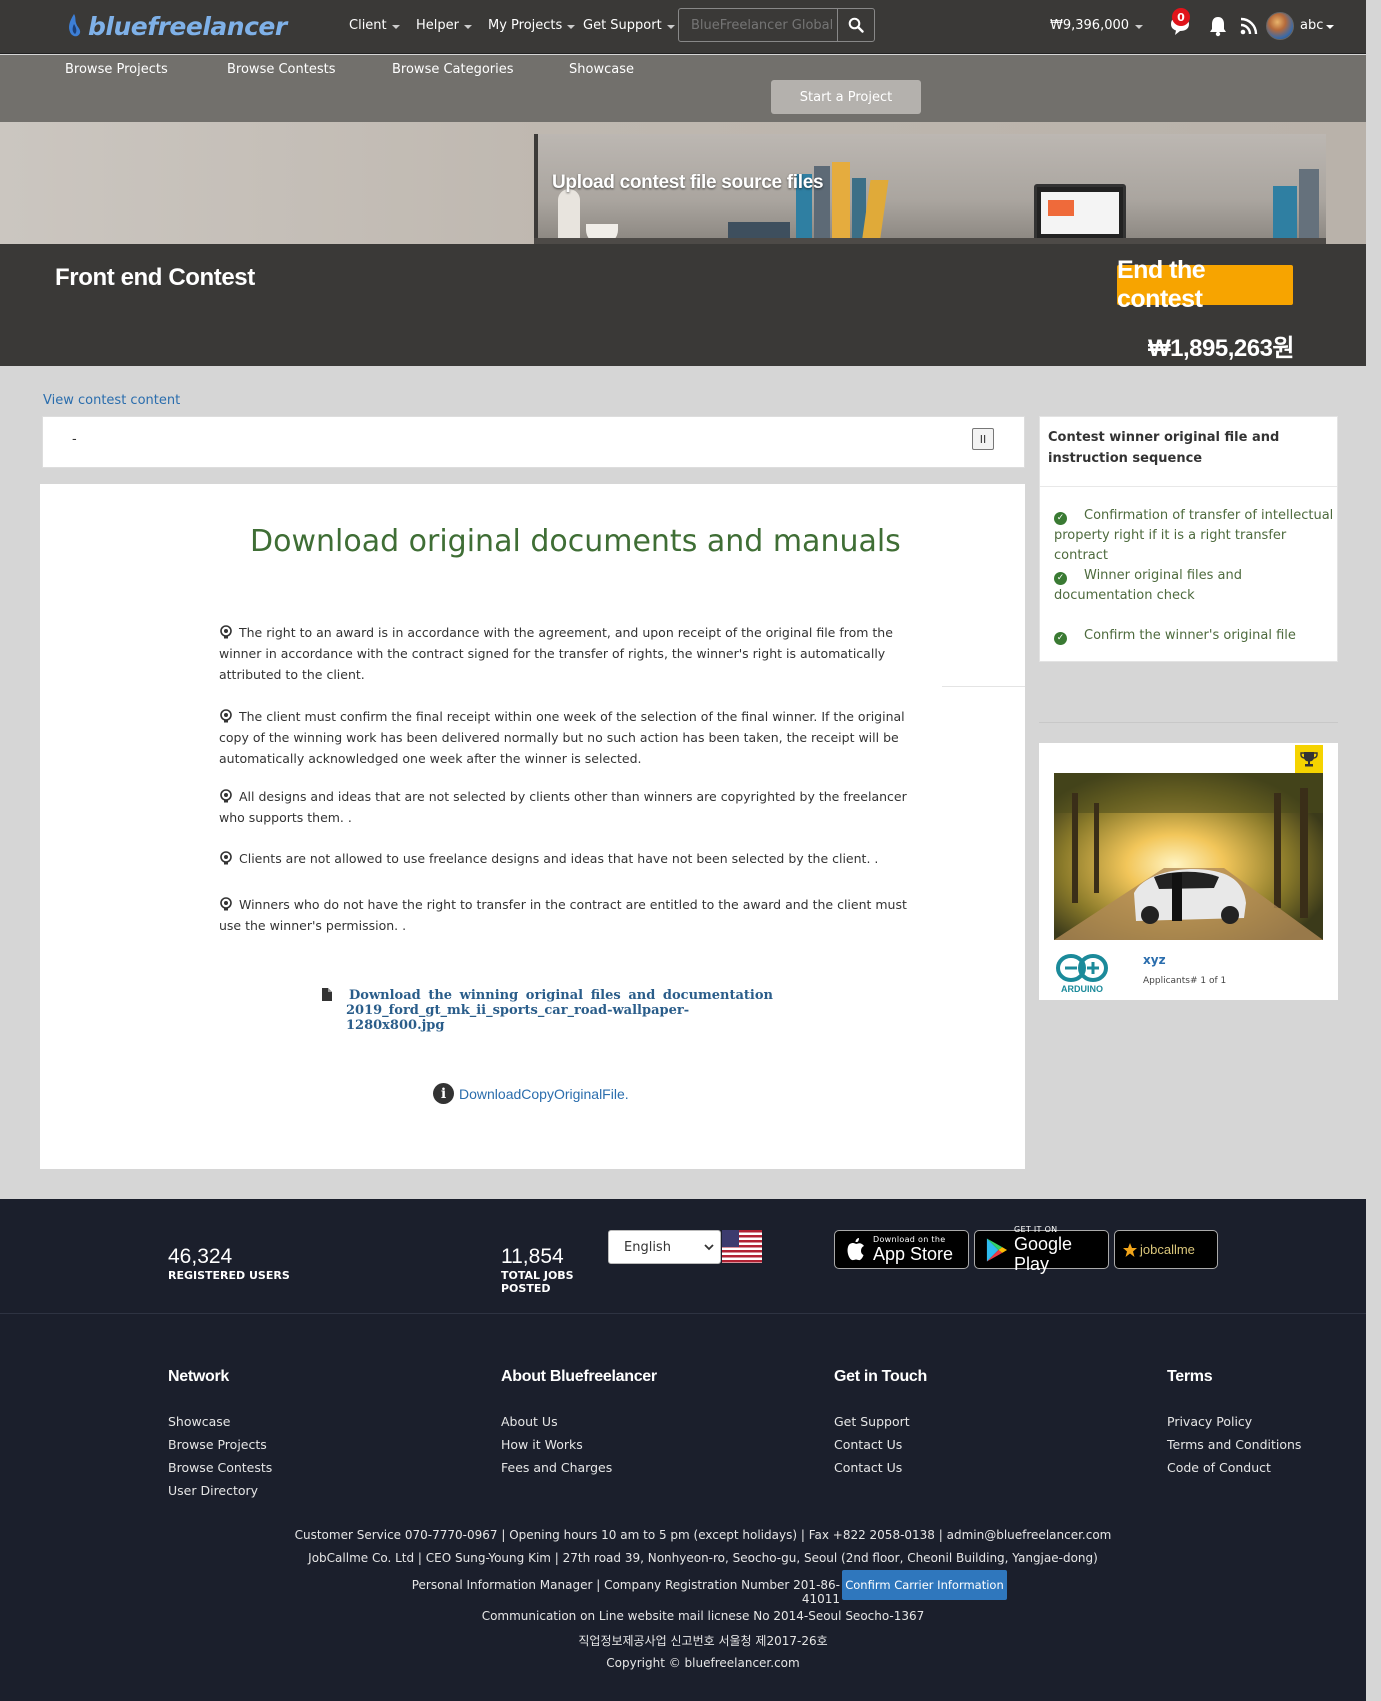 This screenshot has width=1381, height=1701. I want to click on footer-link-how-it-works: How it Works, so click(542, 1444).